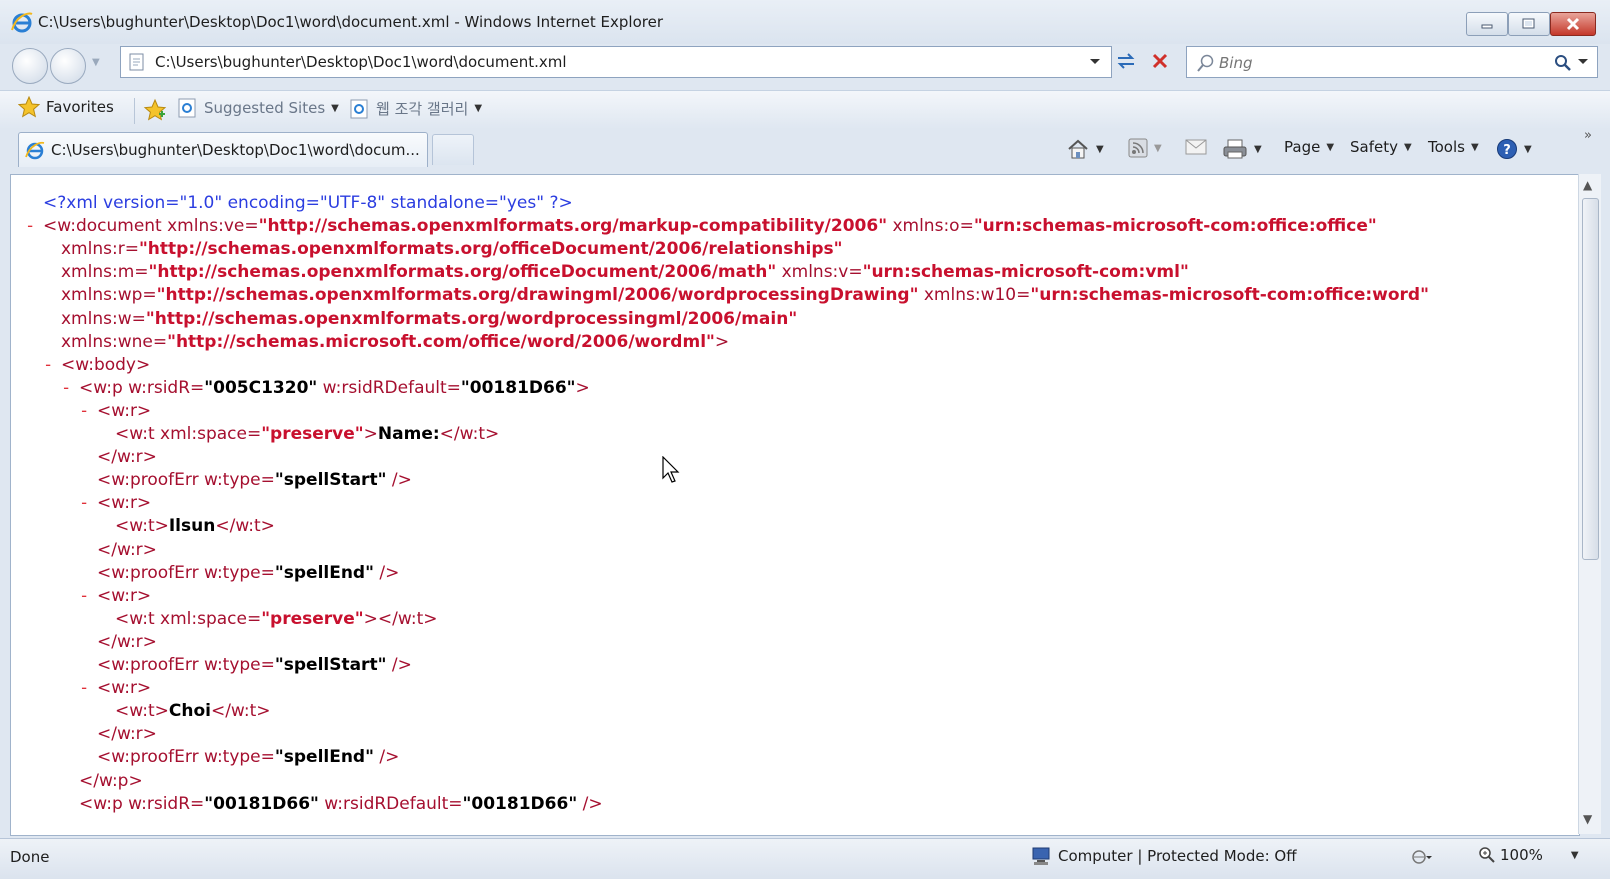 The width and height of the screenshot is (1610, 879). What do you see at coordinates (453, 149) in the screenshot?
I see `new-tab-button` at bounding box center [453, 149].